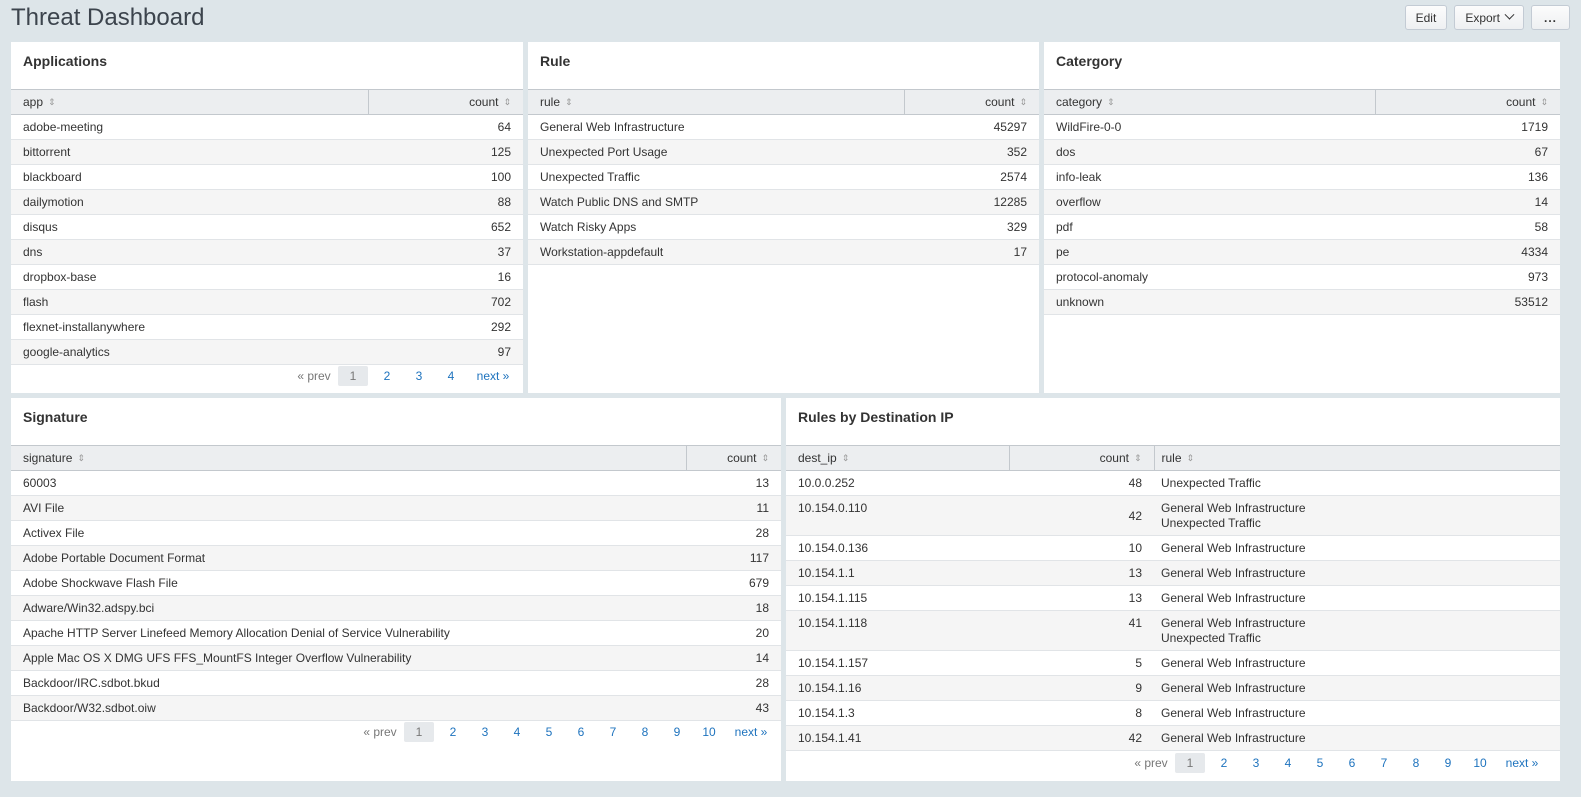 This screenshot has height=797, width=1581. What do you see at coordinates (348, 458) in the screenshot?
I see `column-header-signature: signature ⇕` at bounding box center [348, 458].